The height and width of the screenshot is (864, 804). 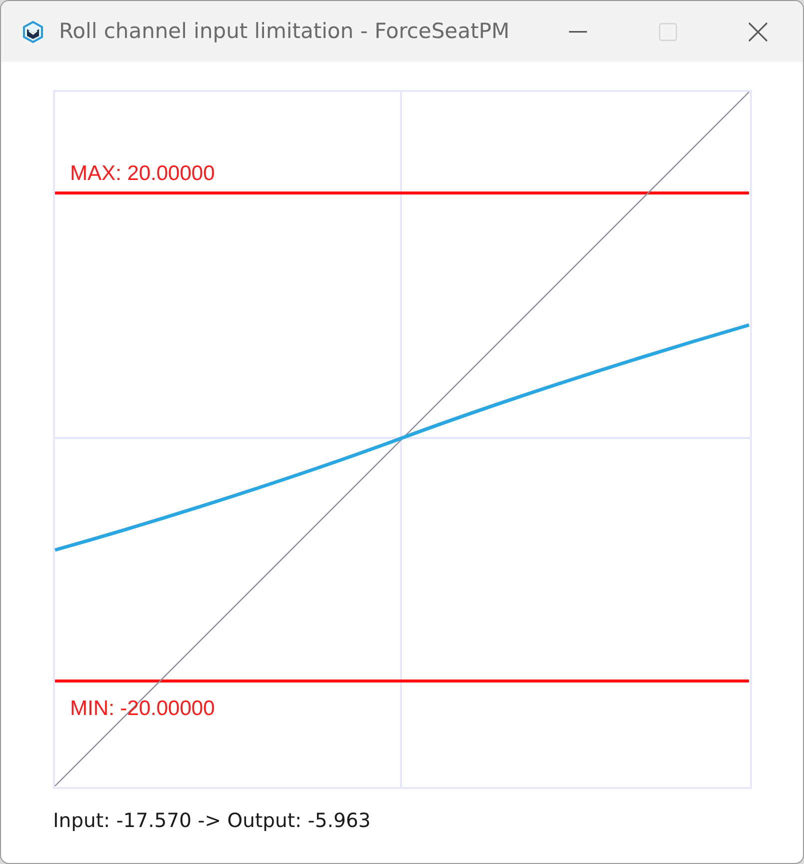 I want to click on cube-icon, so click(x=33, y=31).